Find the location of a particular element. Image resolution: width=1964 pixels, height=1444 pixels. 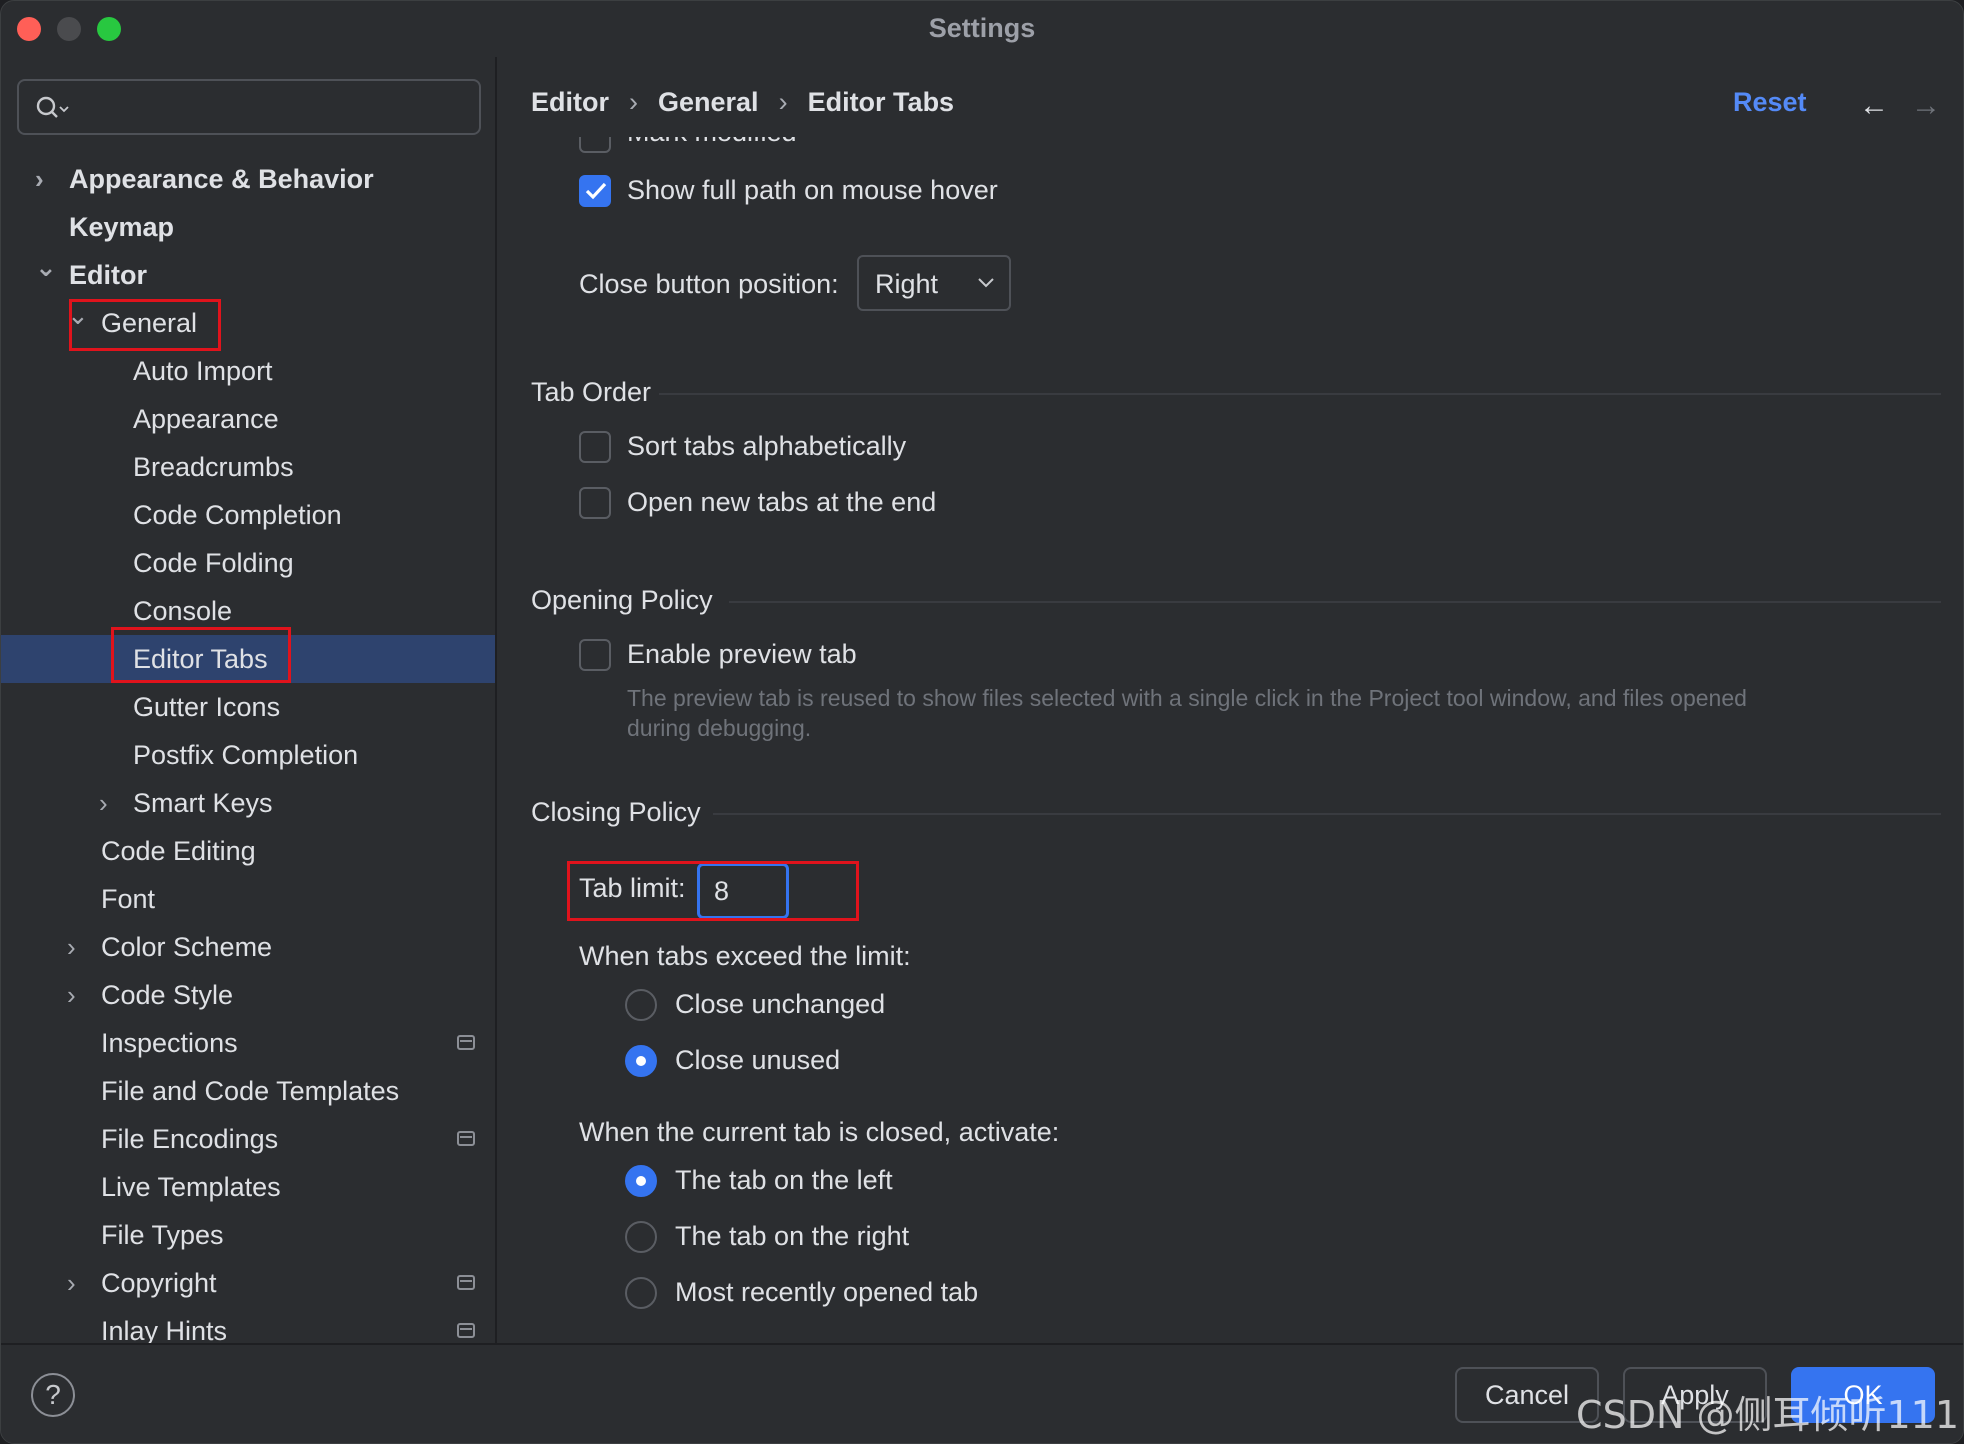

sidebar-item-gutter-icons: Gutter Icons is located at coordinates (248, 707).